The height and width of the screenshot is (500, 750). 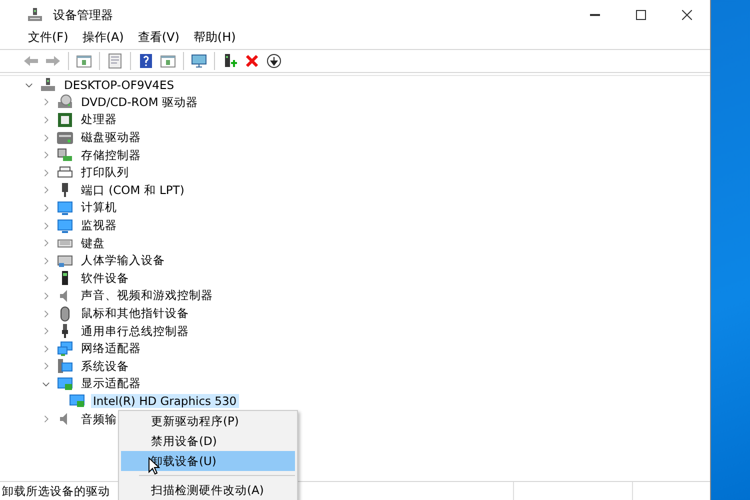 I want to click on menu-item: 查看(V), so click(x=159, y=37).